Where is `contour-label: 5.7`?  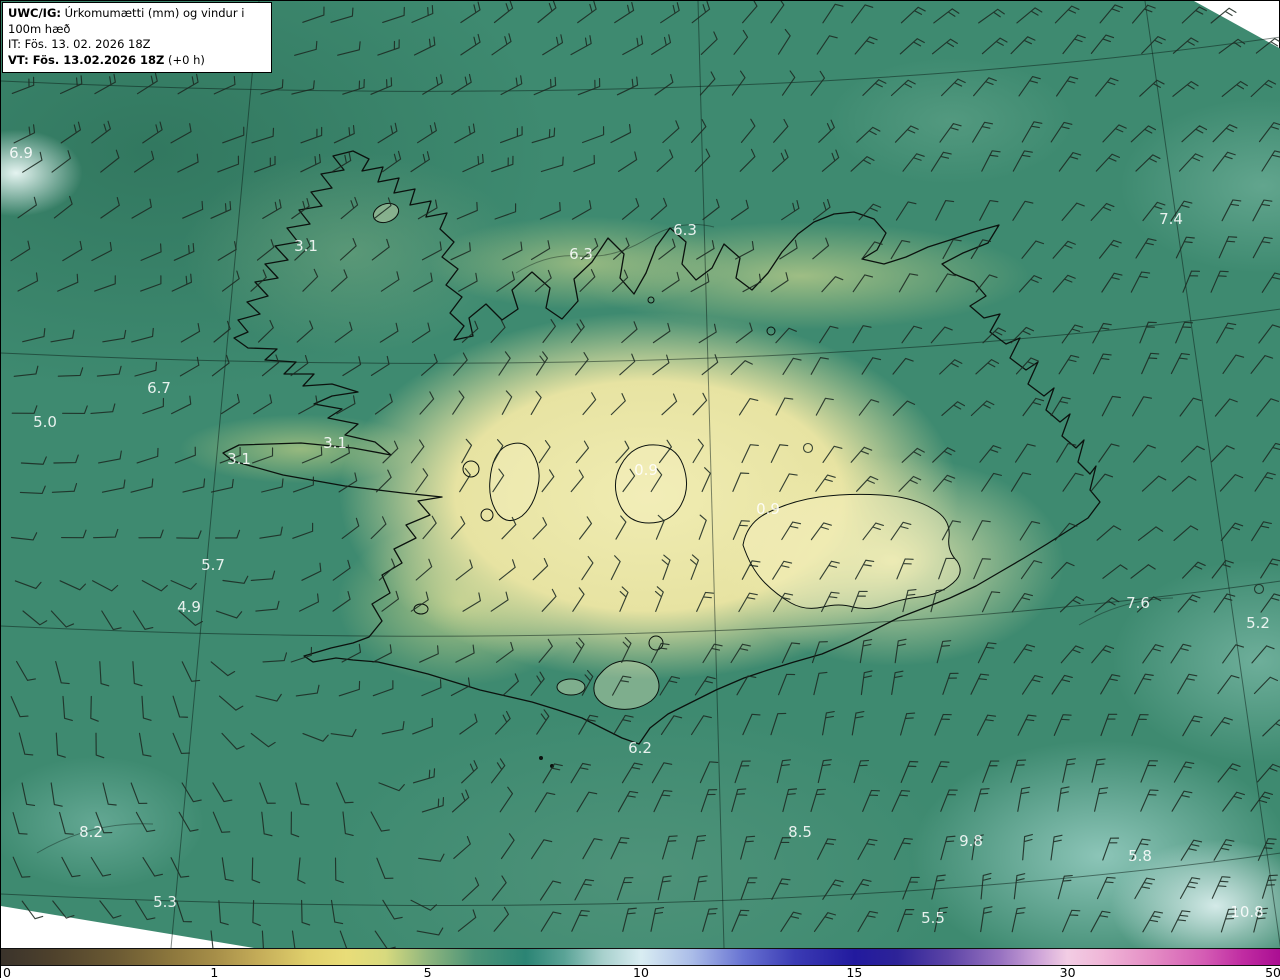
contour-label: 5.7 is located at coordinates (213, 565).